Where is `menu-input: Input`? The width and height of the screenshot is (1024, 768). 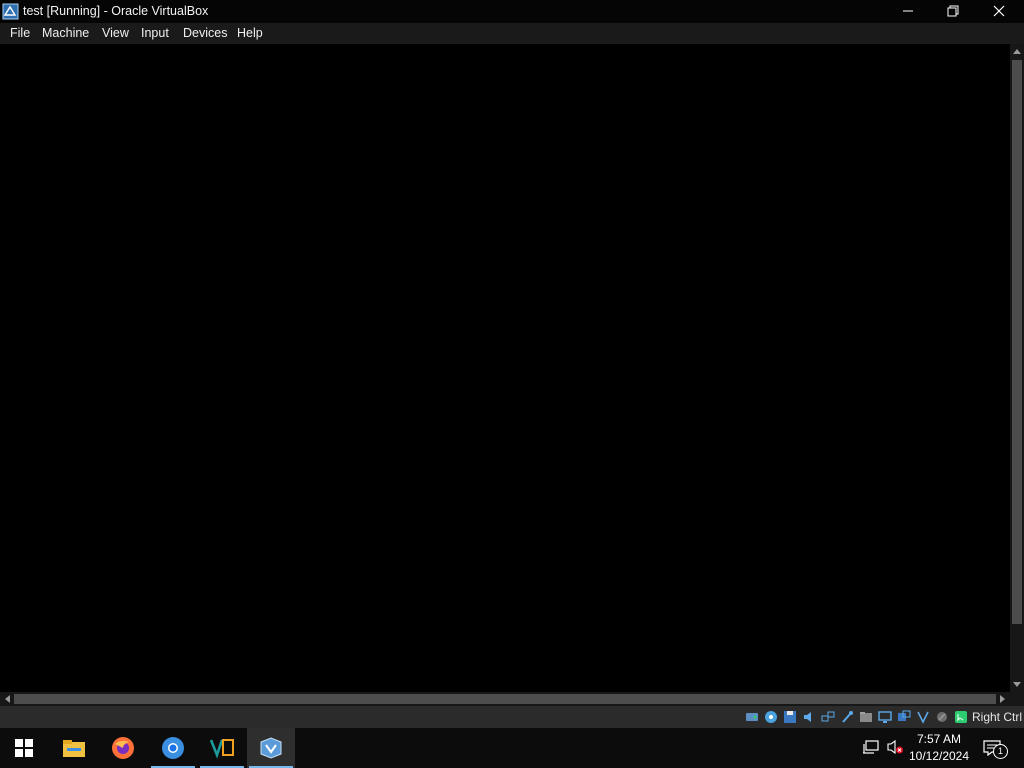
menu-input: Input is located at coordinates (155, 33).